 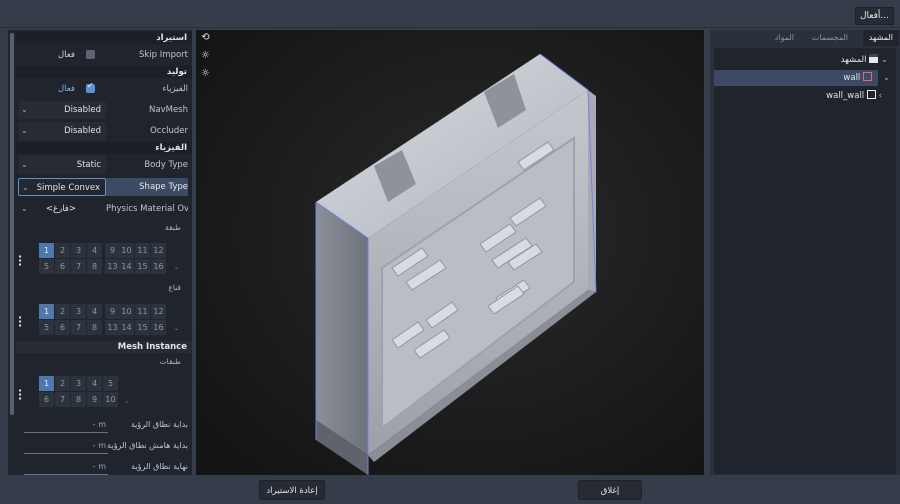 I want to click on navmesh-label: NavMesh, so click(x=168, y=110).